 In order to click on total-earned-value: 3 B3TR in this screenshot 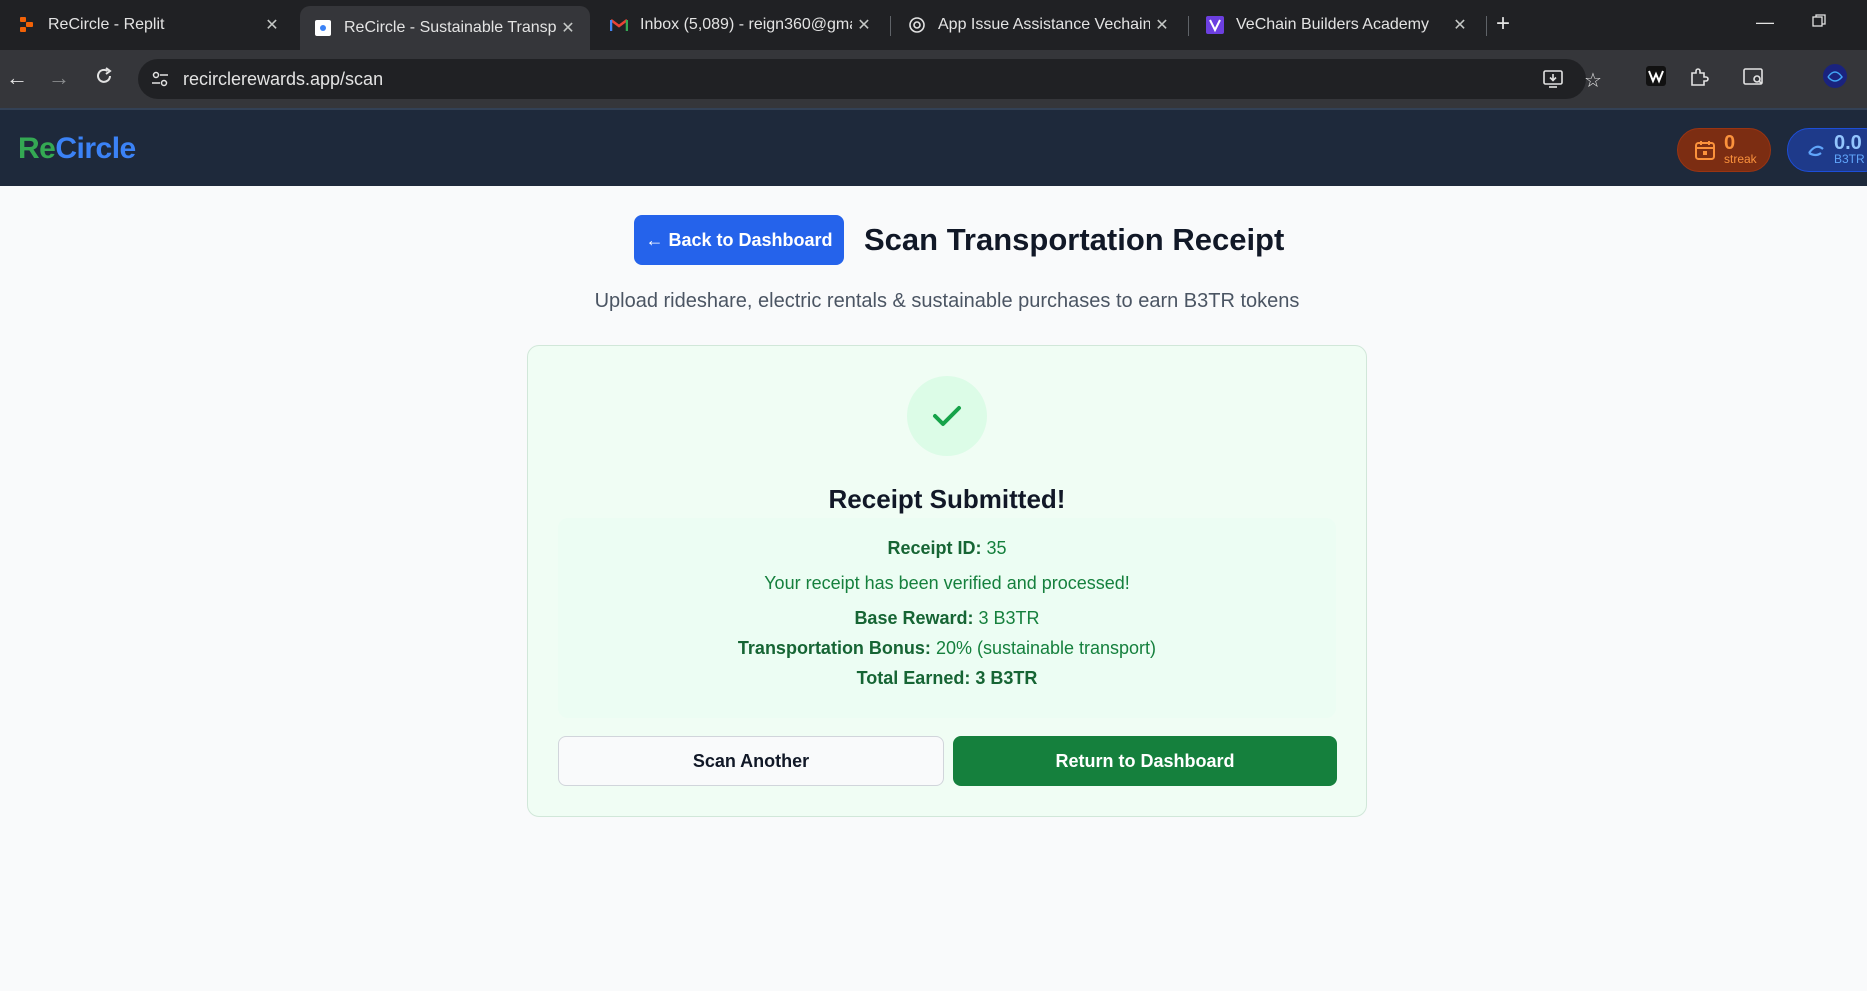, I will do `click(1006, 678)`.